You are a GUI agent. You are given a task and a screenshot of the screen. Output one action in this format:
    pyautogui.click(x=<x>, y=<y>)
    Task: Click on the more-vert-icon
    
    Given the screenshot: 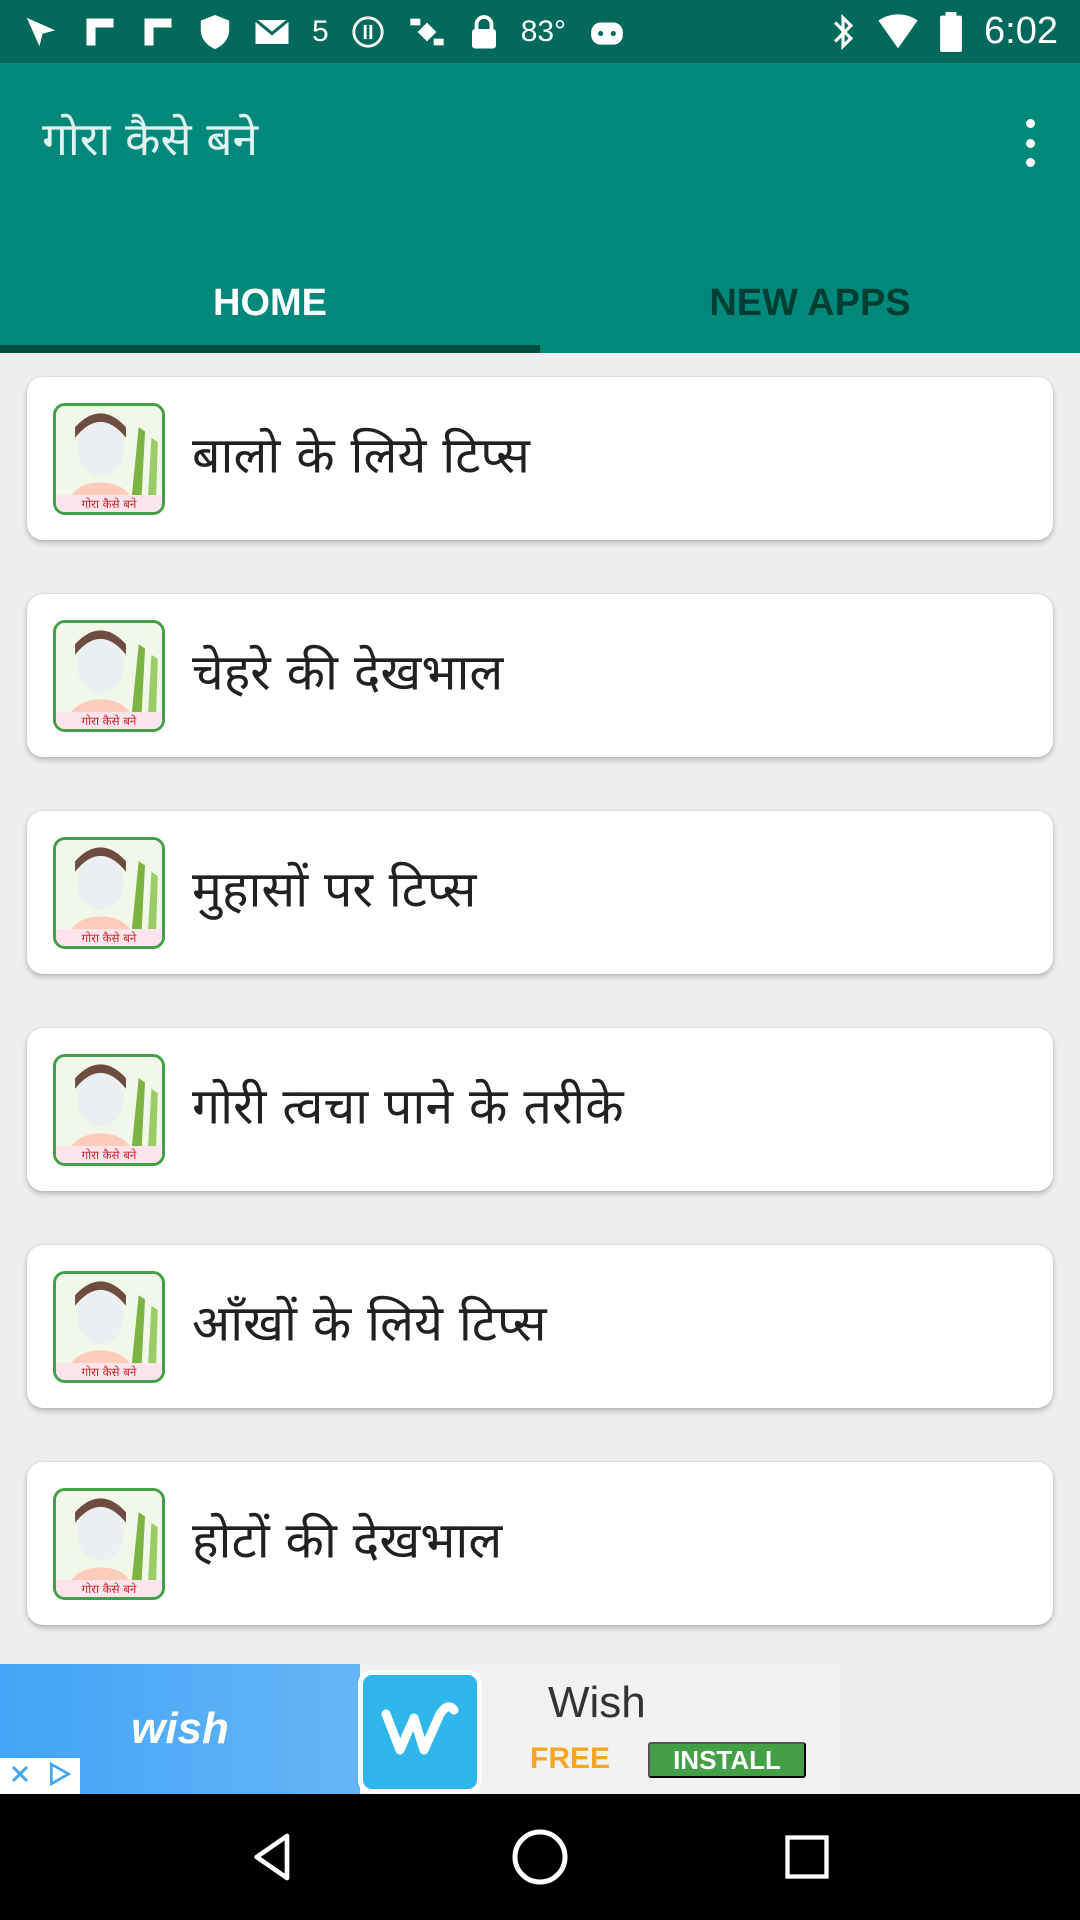 What is the action you would take?
    pyautogui.click(x=1030, y=143)
    